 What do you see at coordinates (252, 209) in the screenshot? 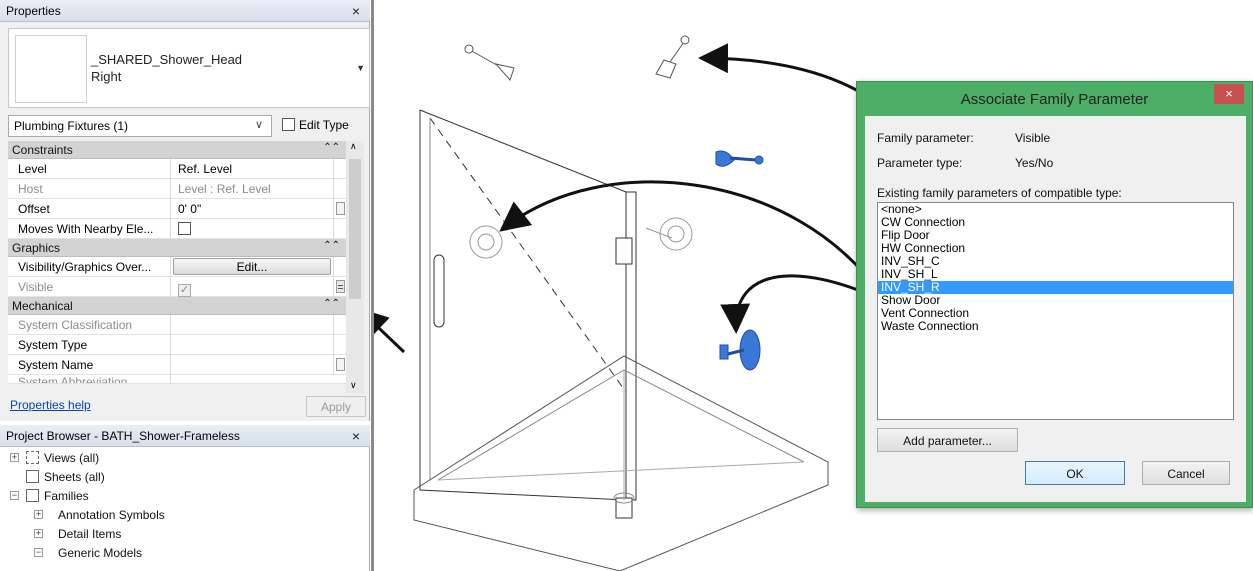
I see `property-value: 0' 0"` at bounding box center [252, 209].